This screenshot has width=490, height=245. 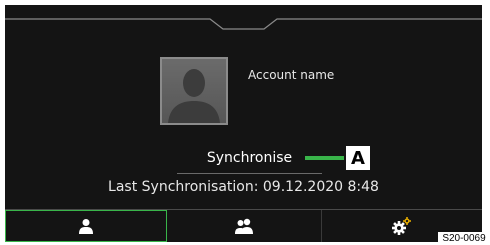 What do you see at coordinates (401, 226) in the screenshot?
I see `settings-icon` at bounding box center [401, 226].